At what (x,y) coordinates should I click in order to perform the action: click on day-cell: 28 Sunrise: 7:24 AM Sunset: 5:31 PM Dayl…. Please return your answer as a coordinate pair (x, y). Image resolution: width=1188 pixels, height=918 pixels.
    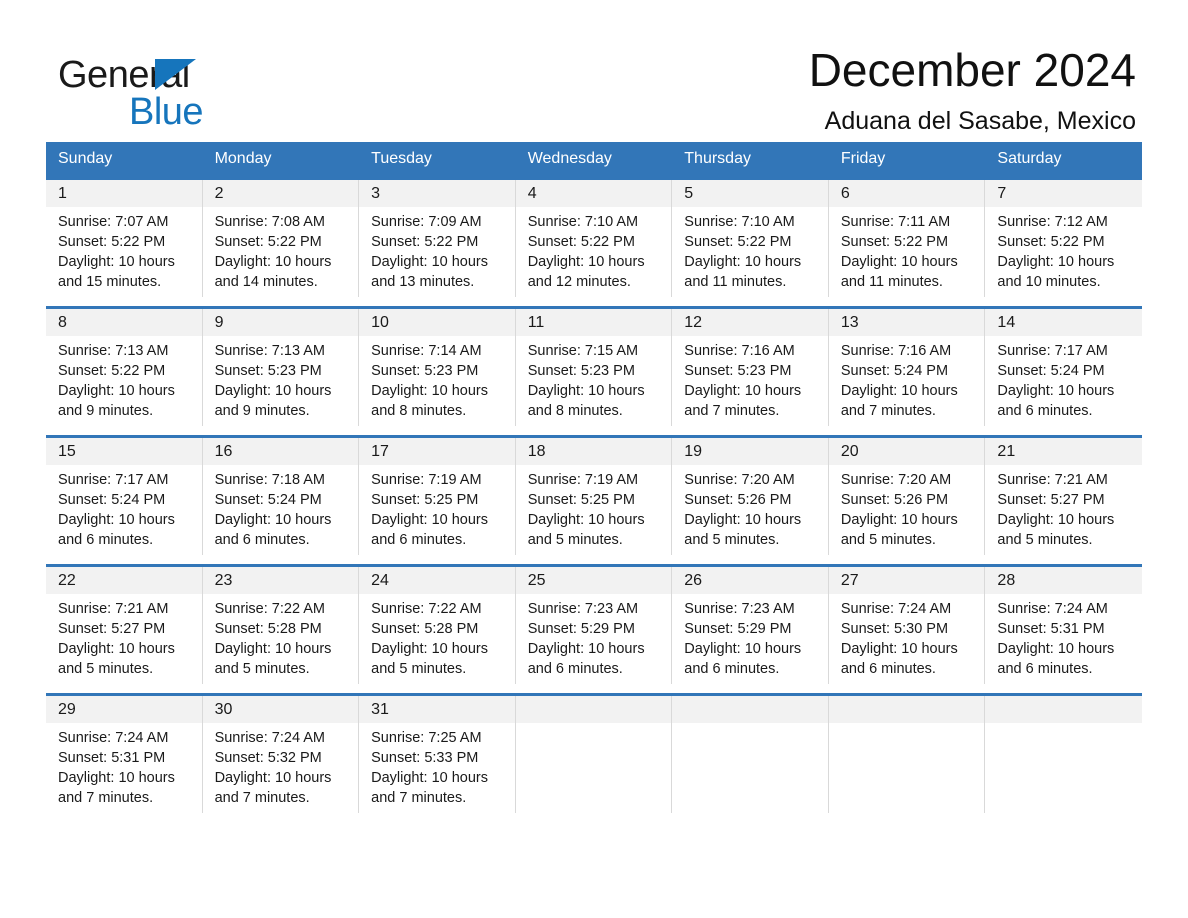
    Looking at the image, I should click on (1063, 625).